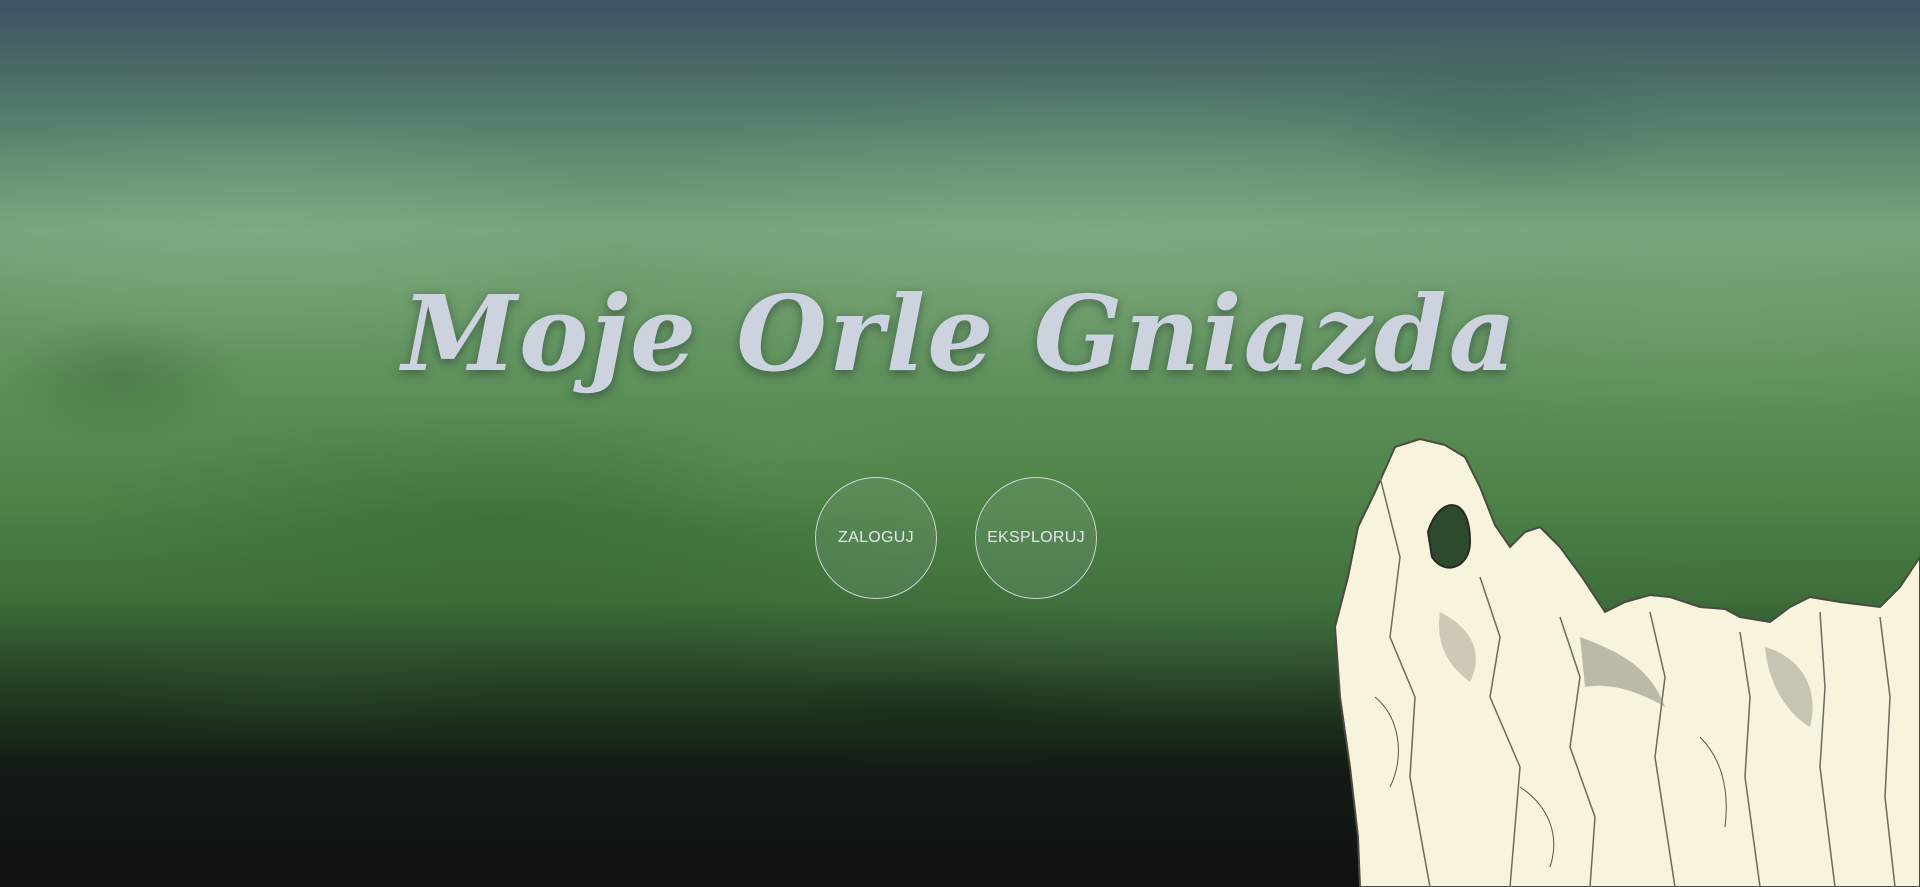 Image resolution: width=1920 pixels, height=887 pixels. Describe the element at coordinates (1036, 538) in the screenshot. I see `explore-button: EKSPLORUJ` at that location.